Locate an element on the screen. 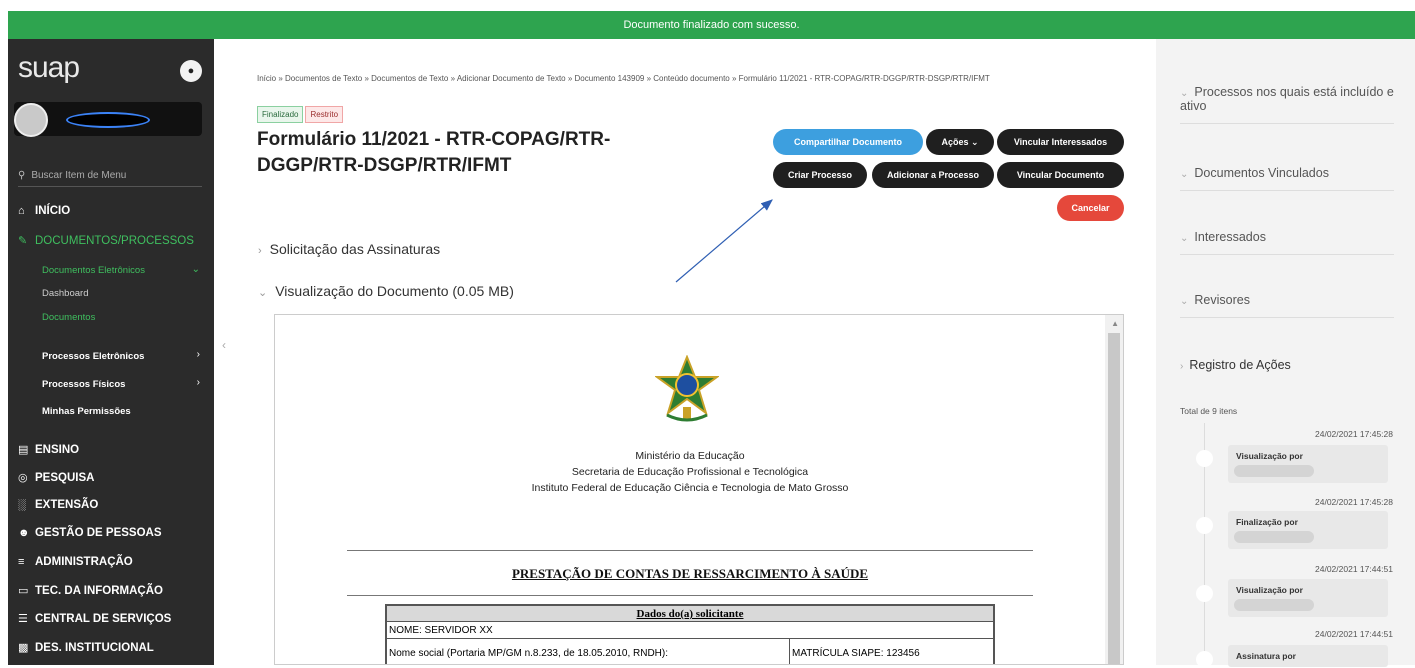 This screenshot has width=1415, height=668. nav-label: CENTRAL DE SERVIÇOS is located at coordinates (103, 619).